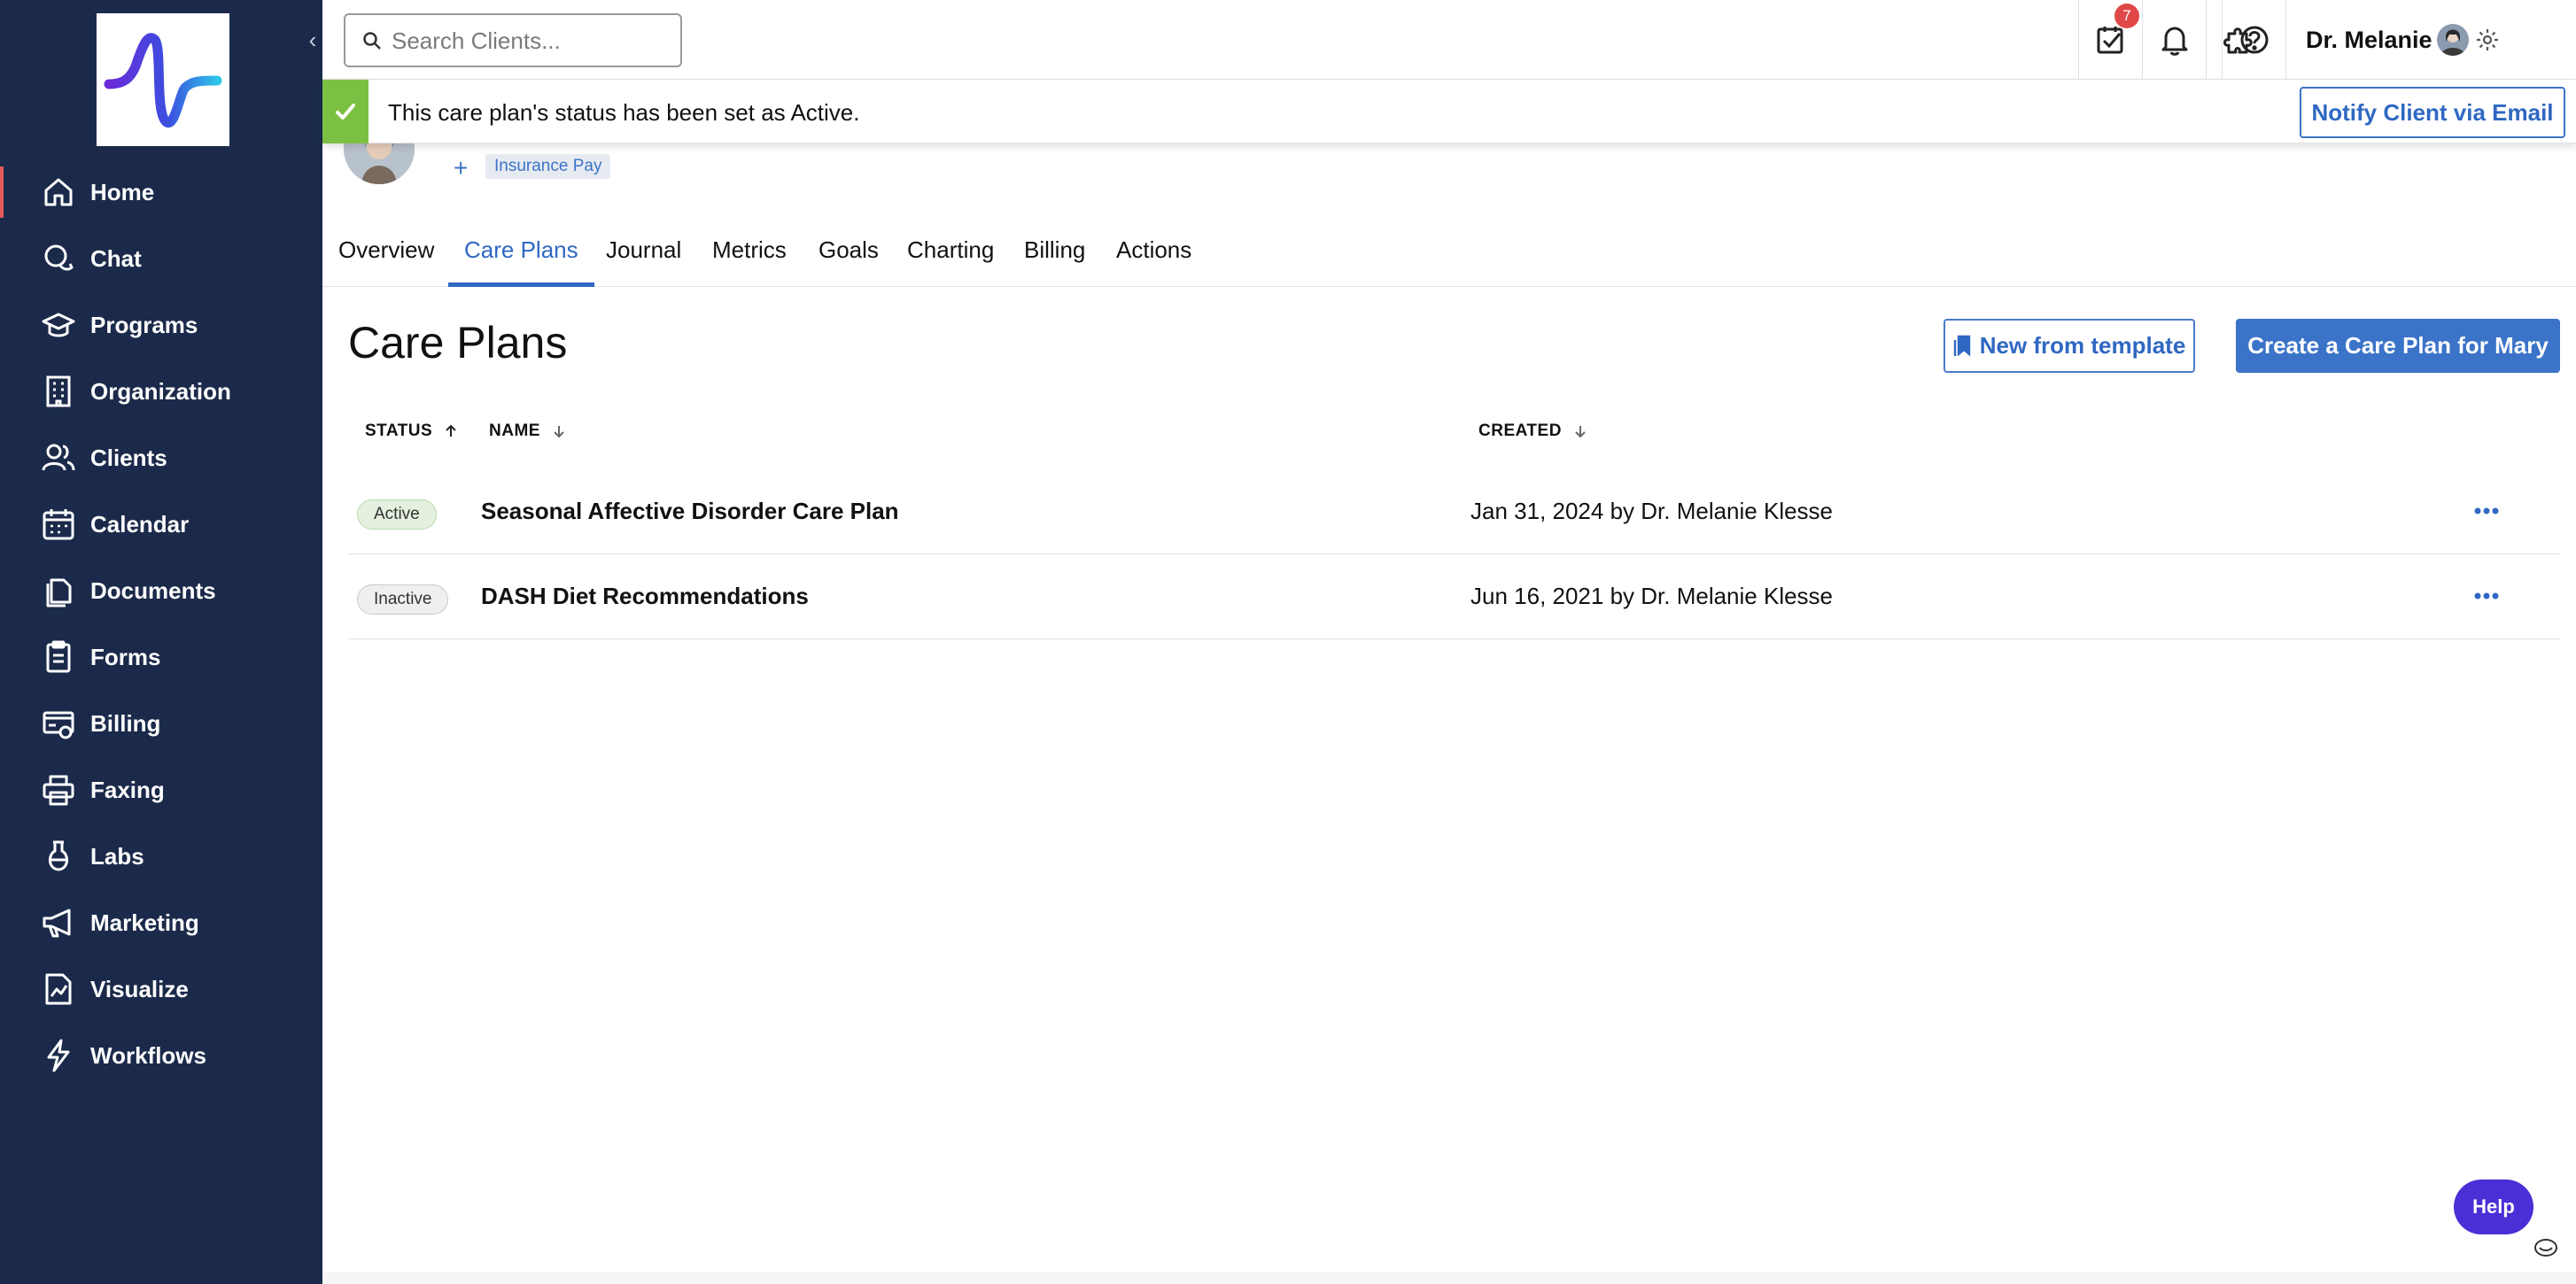 The width and height of the screenshot is (2576, 1284). Describe the element at coordinates (849, 250) in the screenshot. I see `tab-goals: Goals` at that location.